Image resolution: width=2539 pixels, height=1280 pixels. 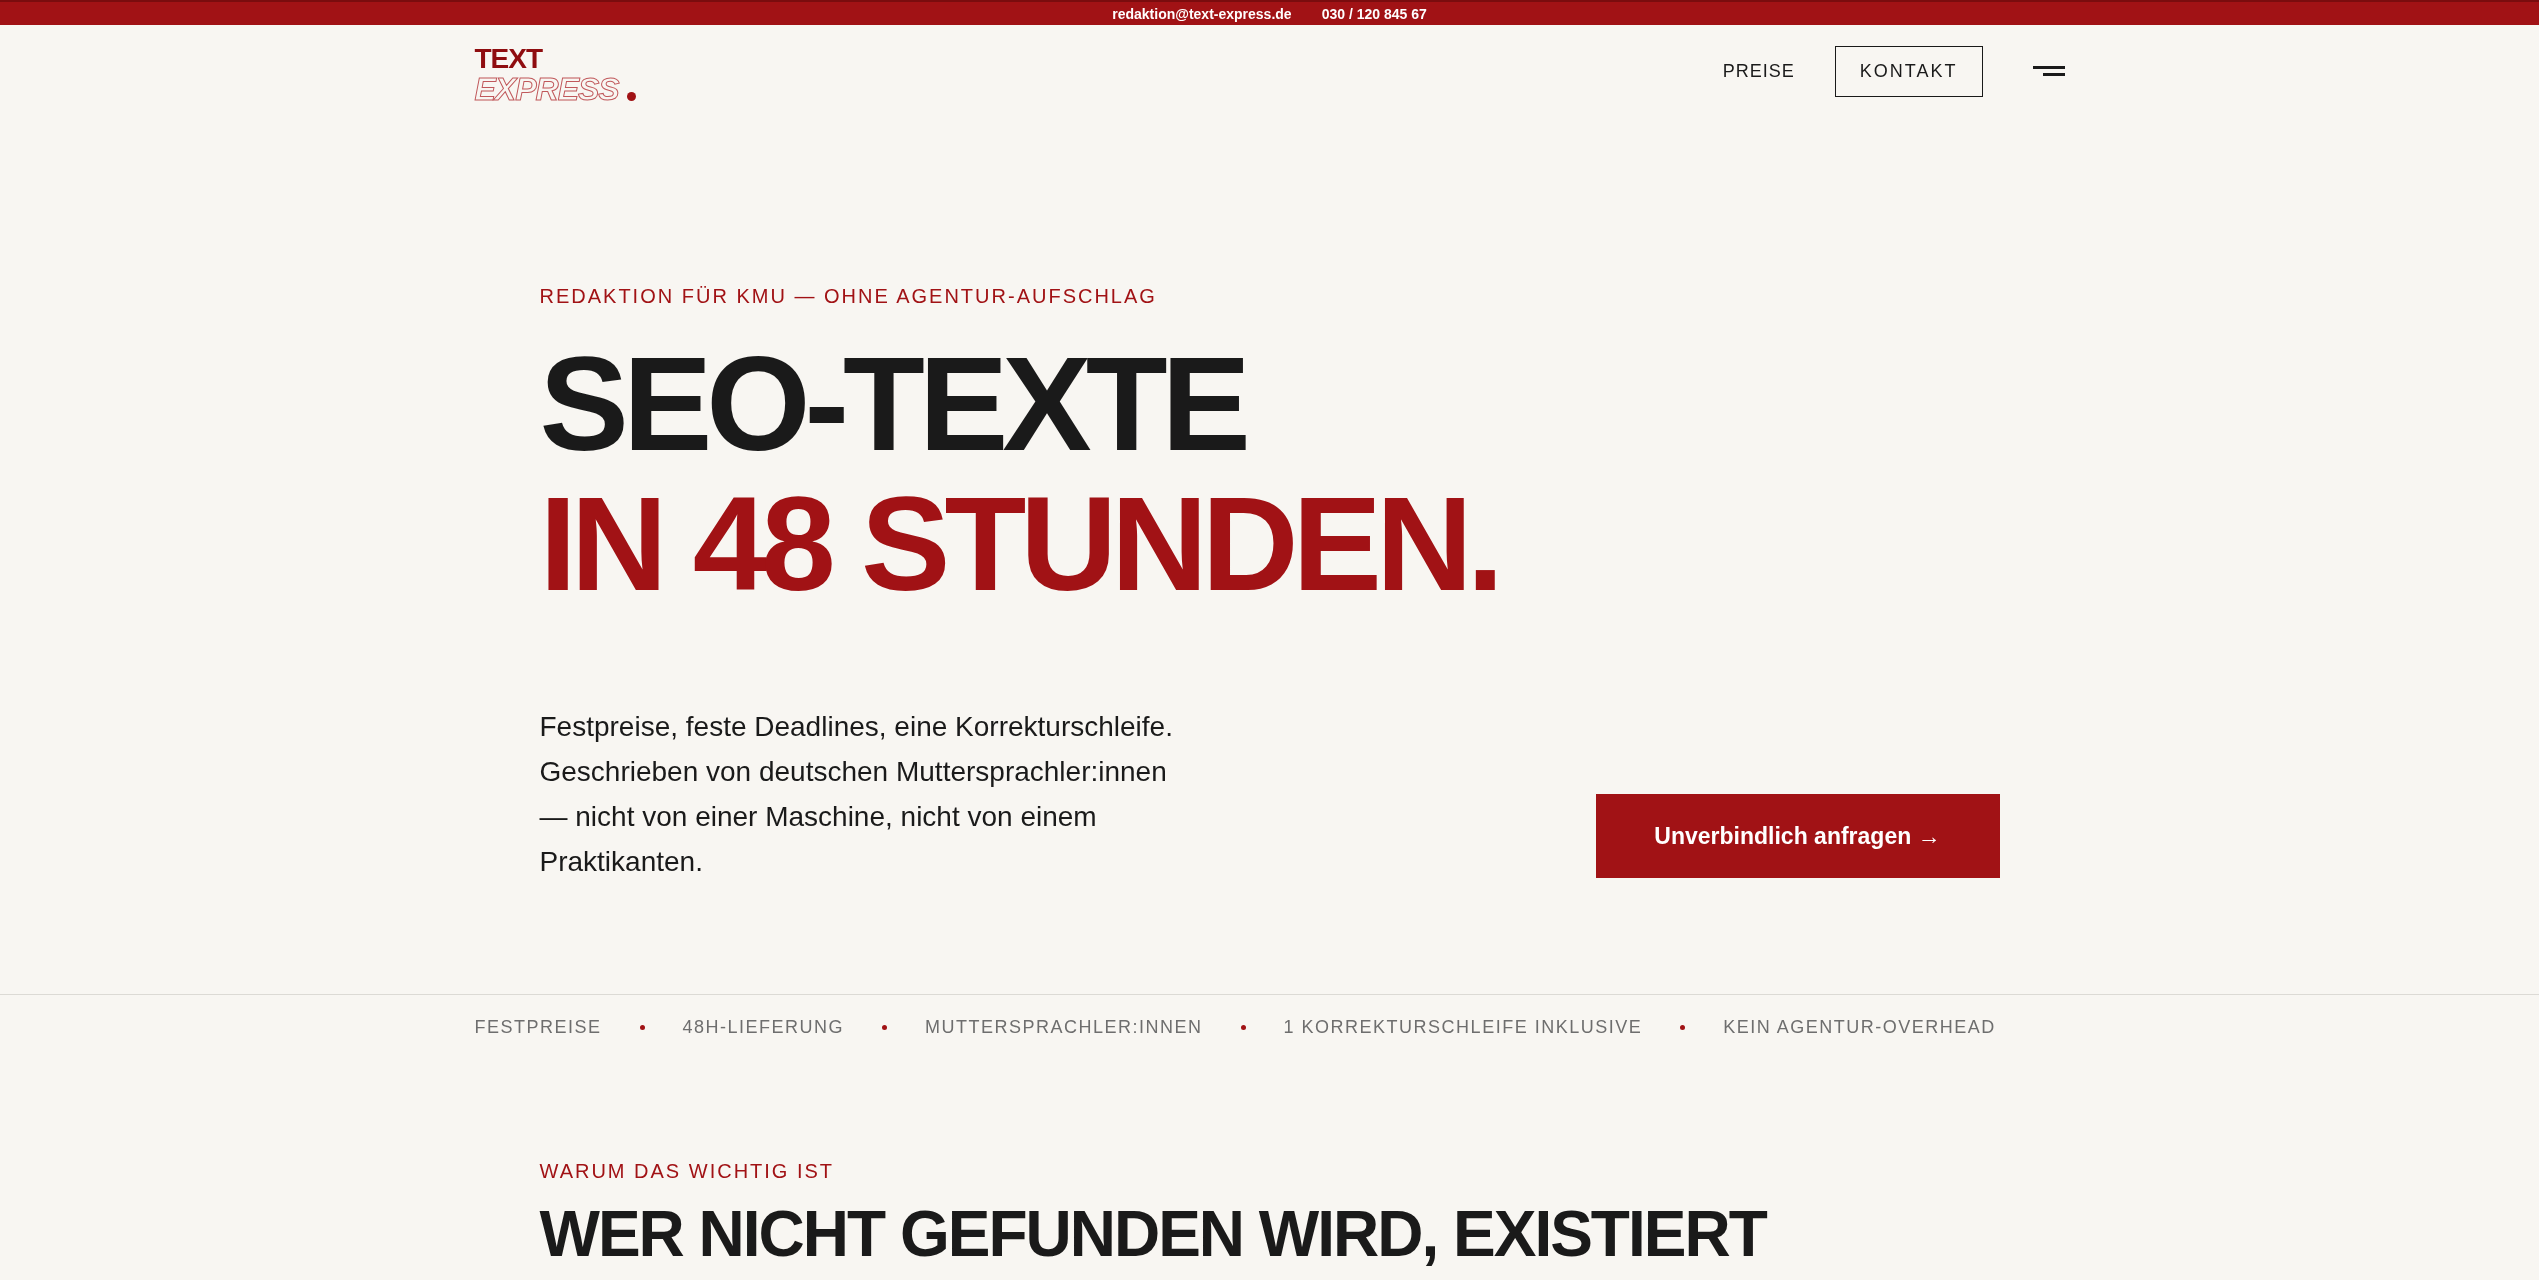 What do you see at coordinates (1064, 1027) in the screenshot?
I see `feature-label: MUTTERSPRACHLER:INNEN` at bounding box center [1064, 1027].